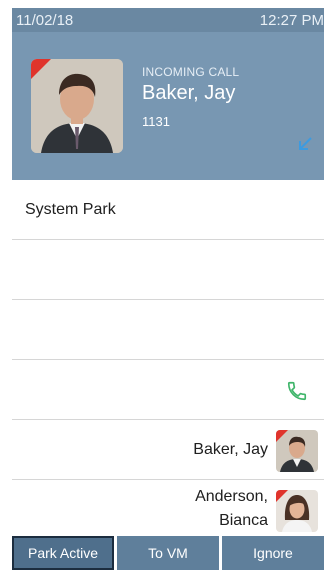 This screenshot has width=324, height=570. Describe the element at coordinates (189, 93) in the screenshot. I see `caller-name: Baker, Jay` at that location.